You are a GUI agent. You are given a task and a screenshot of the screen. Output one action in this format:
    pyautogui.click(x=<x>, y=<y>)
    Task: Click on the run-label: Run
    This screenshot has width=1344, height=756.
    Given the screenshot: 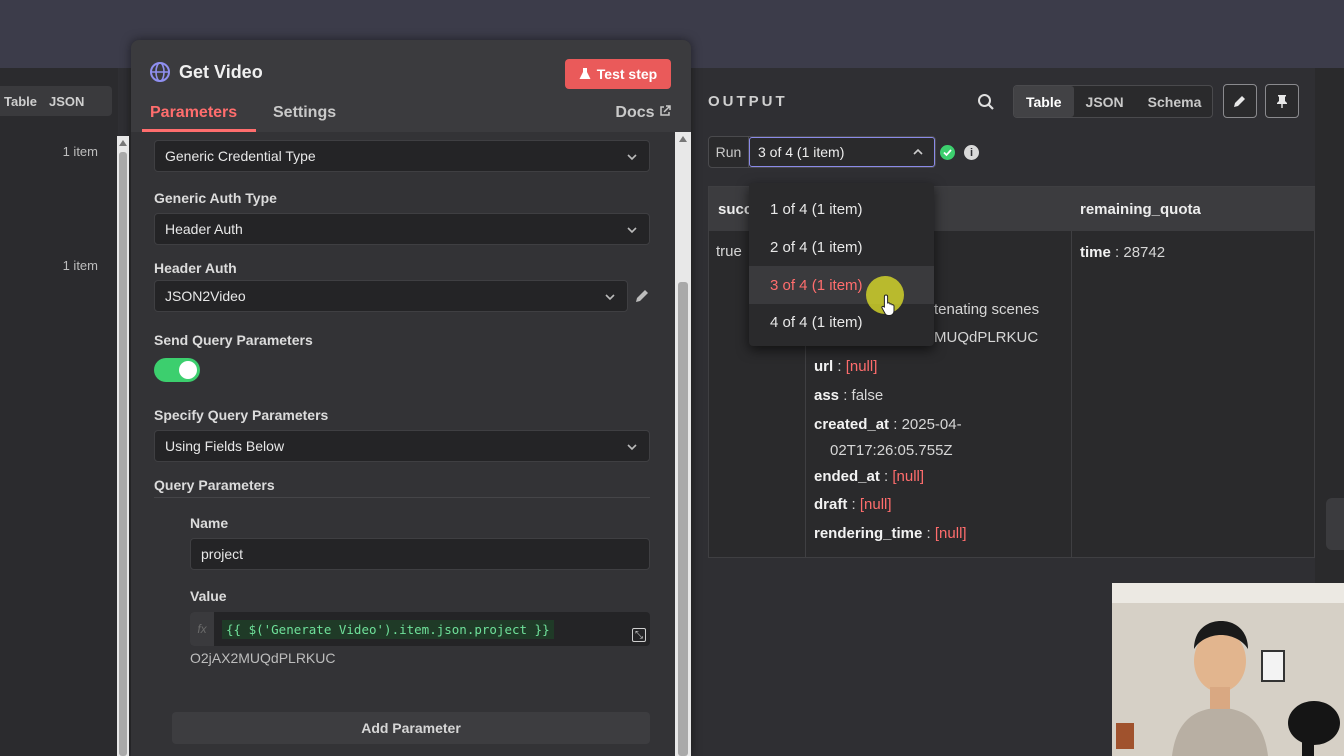 What is the action you would take?
    pyautogui.click(x=729, y=152)
    